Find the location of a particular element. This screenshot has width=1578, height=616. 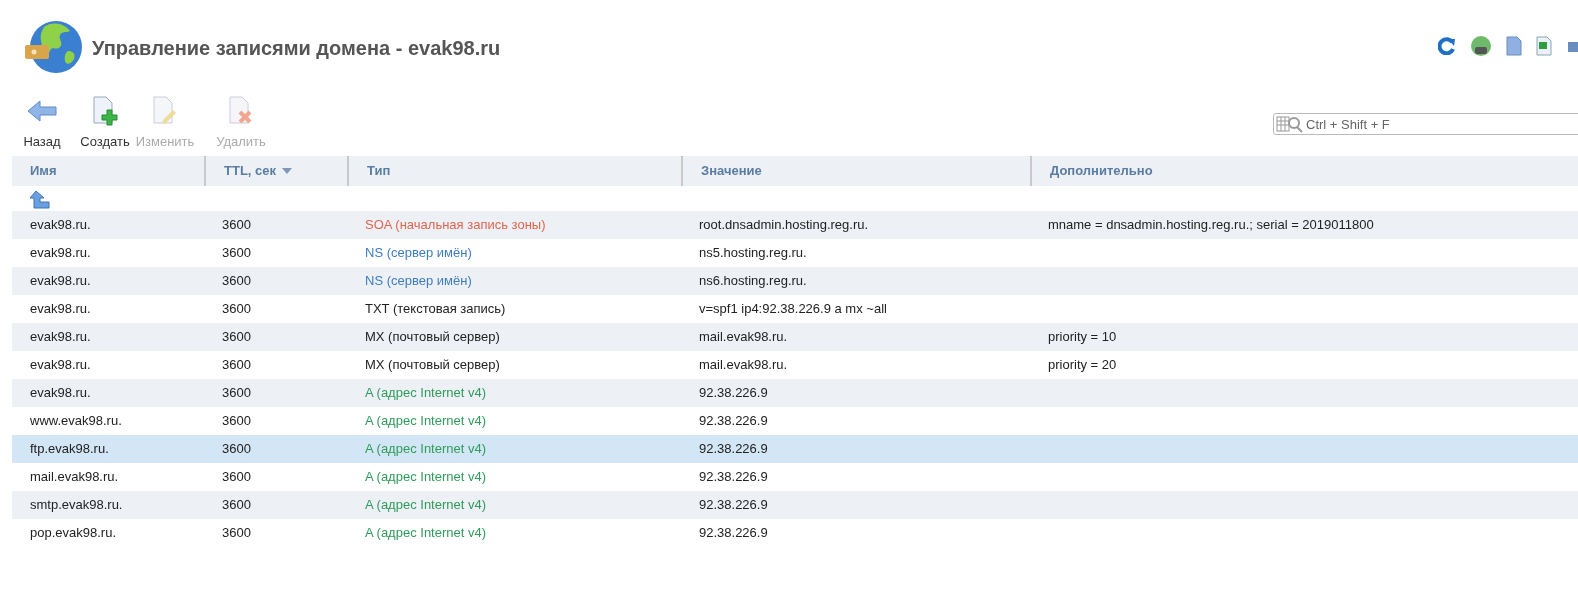

new-document-icon is located at coordinates (105, 111).